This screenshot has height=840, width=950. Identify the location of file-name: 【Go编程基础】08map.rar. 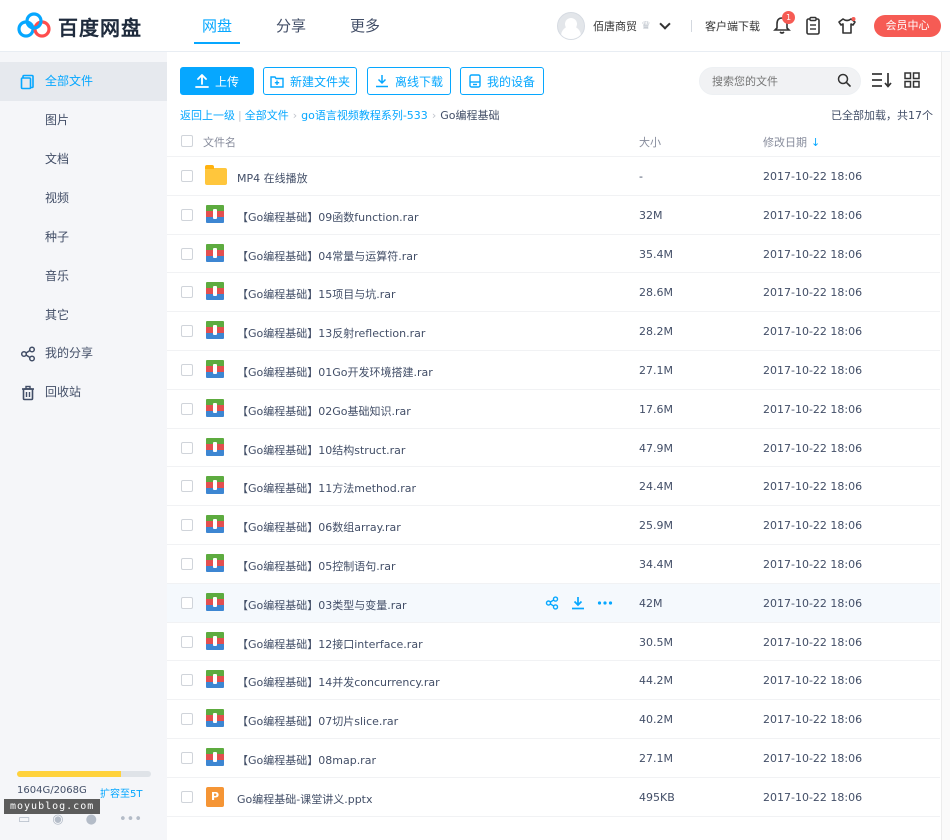
(306, 760).